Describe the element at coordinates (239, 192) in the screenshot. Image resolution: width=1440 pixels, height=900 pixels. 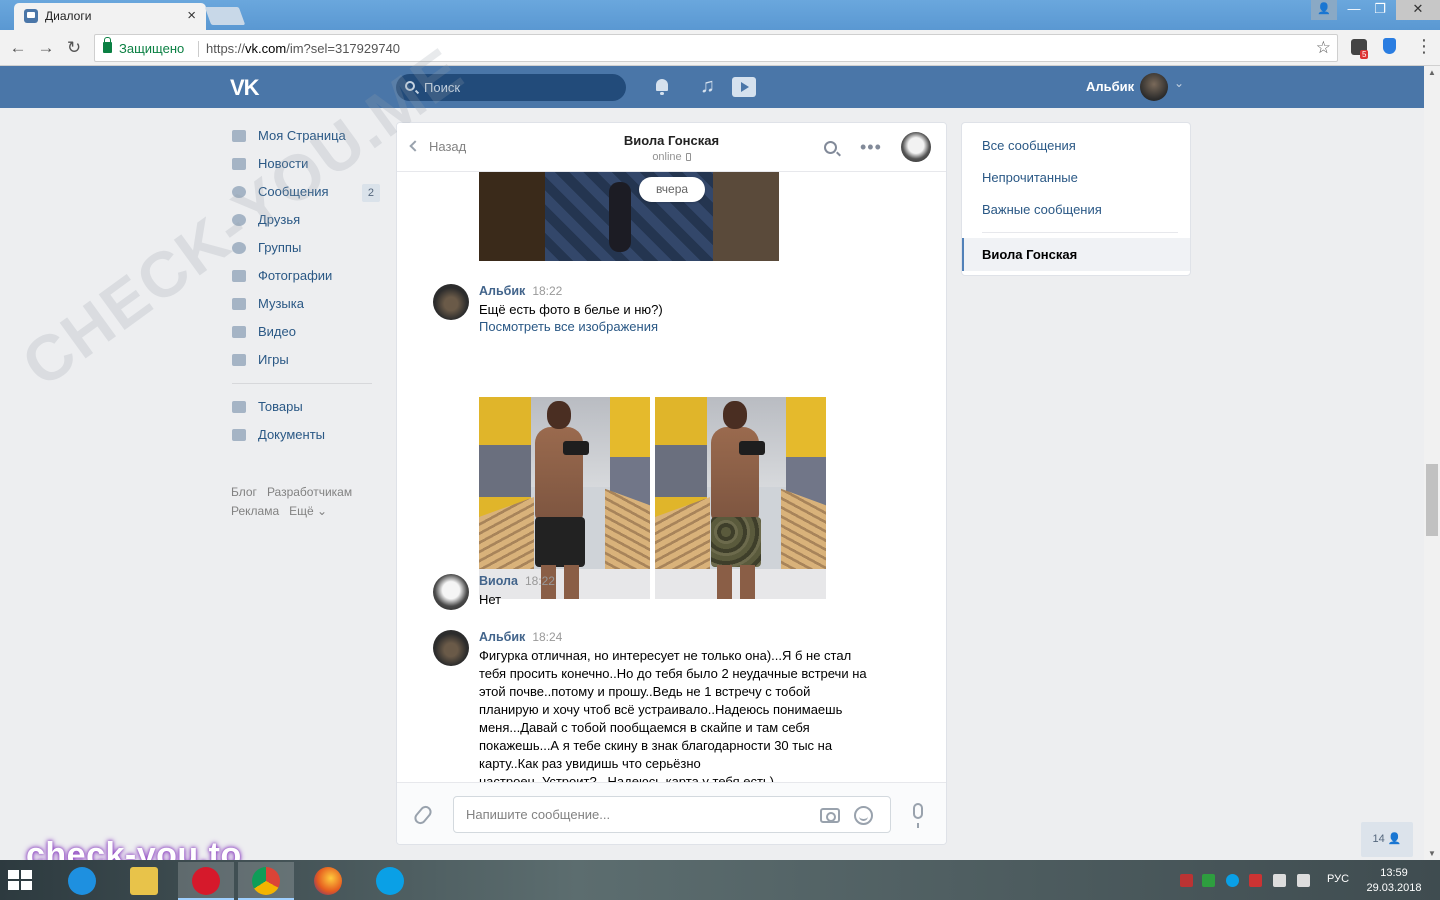
I see `messages-icon` at that location.